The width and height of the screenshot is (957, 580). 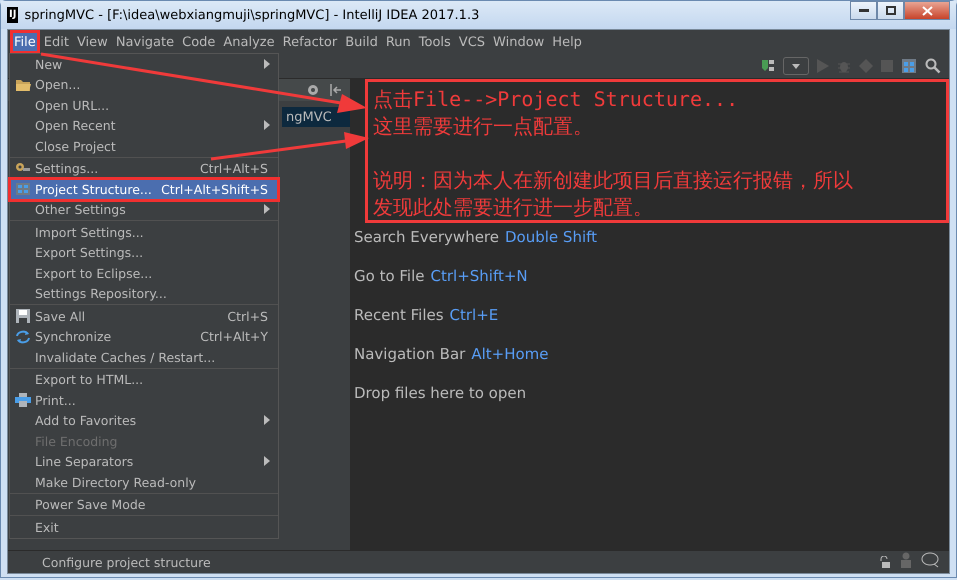 What do you see at coordinates (410, 353) in the screenshot?
I see `hint-label: Navigation Bar` at bounding box center [410, 353].